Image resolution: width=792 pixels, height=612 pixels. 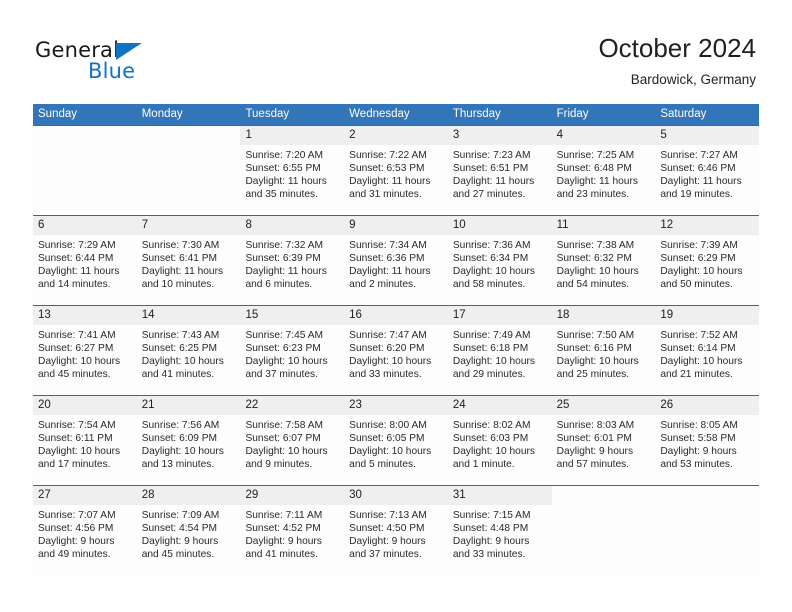 What do you see at coordinates (499, 495) in the screenshot?
I see `day-number: 31` at bounding box center [499, 495].